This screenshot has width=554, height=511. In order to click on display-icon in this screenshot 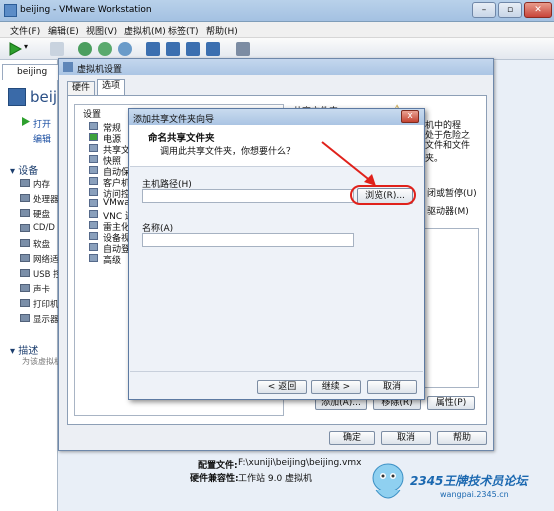, I will do `click(25, 318)`.